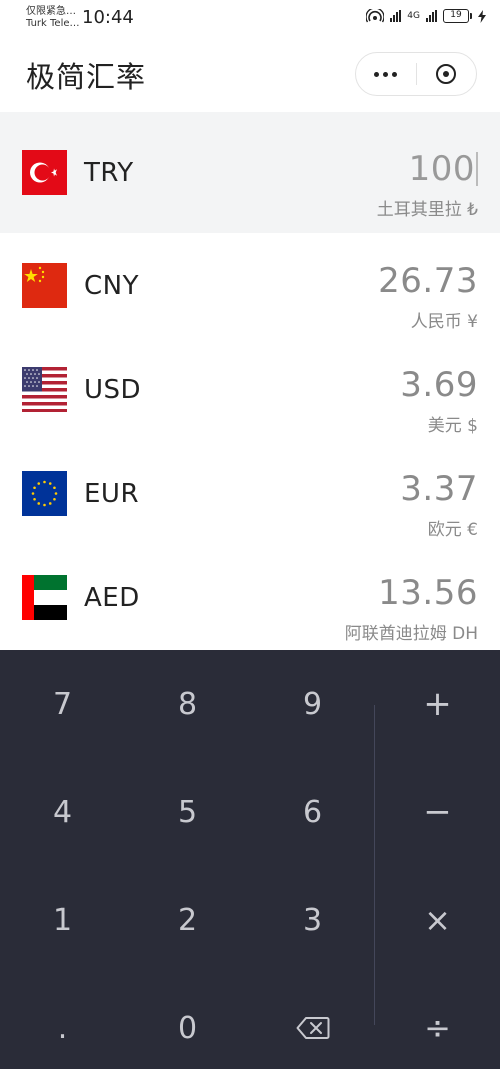 The height and width of the screenshot is (1069, 500). I want to click on decimal-button: ., so click(62, 1021).